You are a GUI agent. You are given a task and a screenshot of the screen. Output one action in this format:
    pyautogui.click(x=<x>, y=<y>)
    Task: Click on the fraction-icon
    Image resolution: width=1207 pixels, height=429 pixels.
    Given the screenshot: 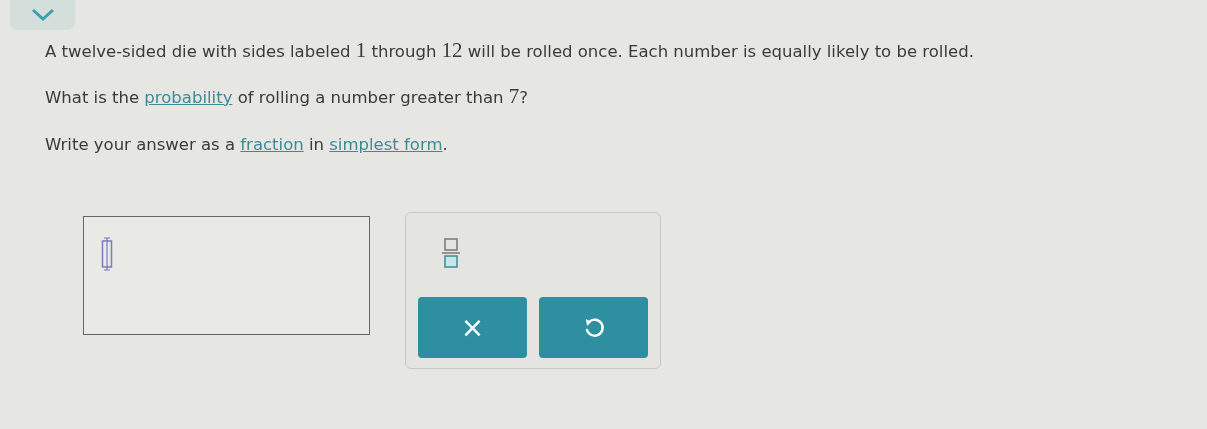 What is the action you would take?
    pyautogui.click(x=451, y=253)
    